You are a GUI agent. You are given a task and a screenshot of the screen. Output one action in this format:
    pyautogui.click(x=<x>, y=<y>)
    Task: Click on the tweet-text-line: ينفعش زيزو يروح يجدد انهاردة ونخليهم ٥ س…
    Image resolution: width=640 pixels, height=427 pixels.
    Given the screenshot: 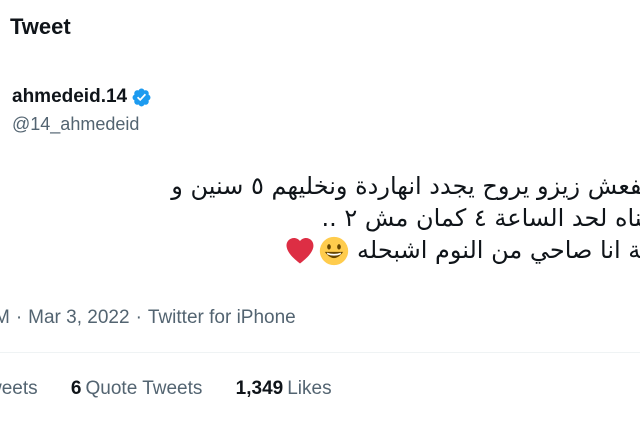 What is the action you would take?
    pyautogui.click(x=405, y=186)
    